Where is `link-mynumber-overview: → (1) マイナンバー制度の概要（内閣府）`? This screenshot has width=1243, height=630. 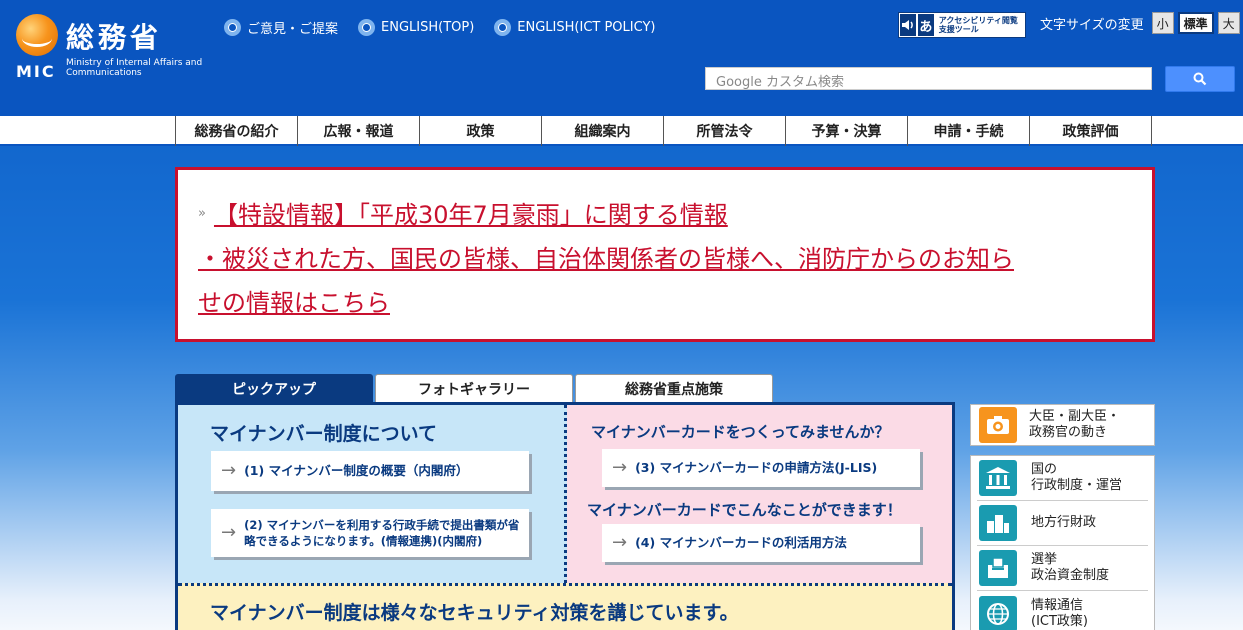 link-mynumber-overview: → (1) マイナンバー制度の概要（内閣府） is located at coordinates (370, 471).